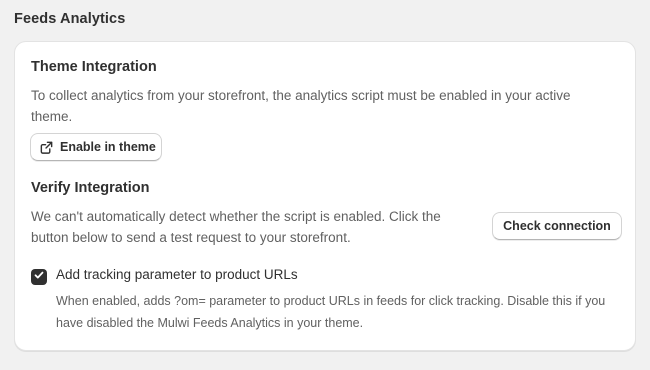  I want to click on tracking-parameter-checkbox, so click(39, 277).